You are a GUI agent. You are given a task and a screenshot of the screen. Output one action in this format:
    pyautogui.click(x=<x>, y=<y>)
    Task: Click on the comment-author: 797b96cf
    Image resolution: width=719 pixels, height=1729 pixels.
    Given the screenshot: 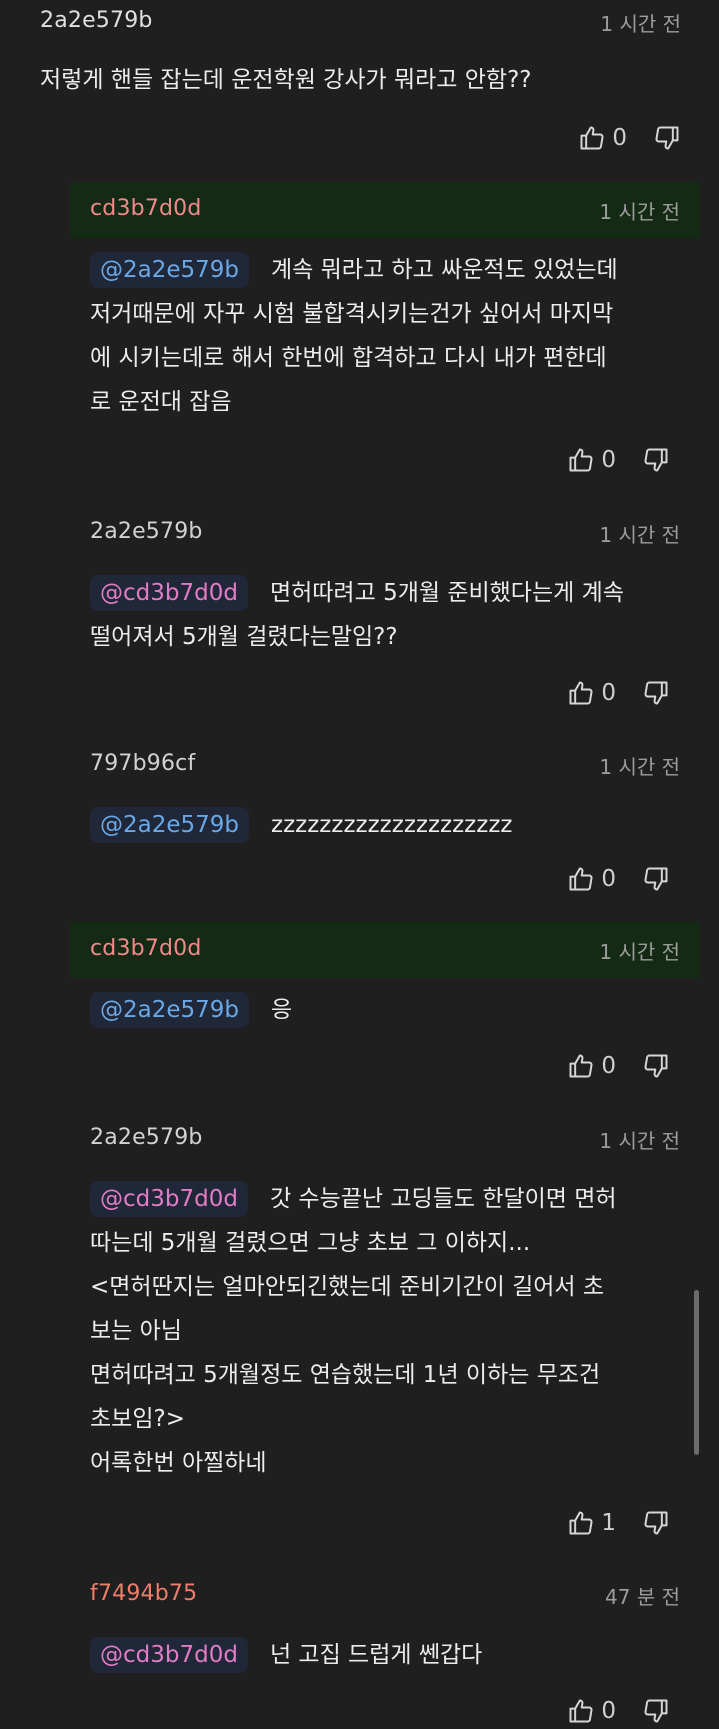 What is the action you would take?
    pyautogui.click(x=142, y=763)
    